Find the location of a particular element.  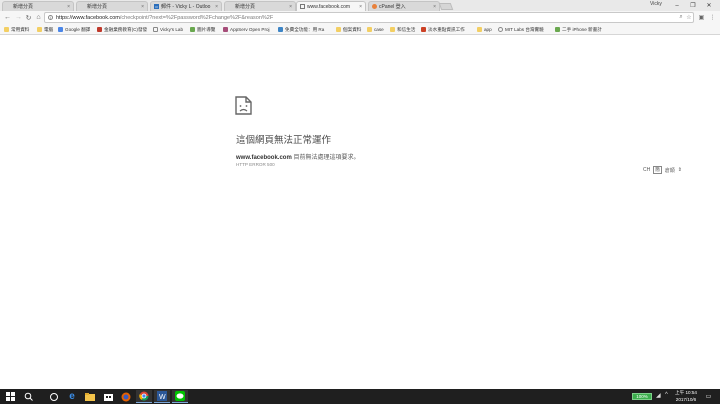

line-icon is located at coordinates (180, 396).